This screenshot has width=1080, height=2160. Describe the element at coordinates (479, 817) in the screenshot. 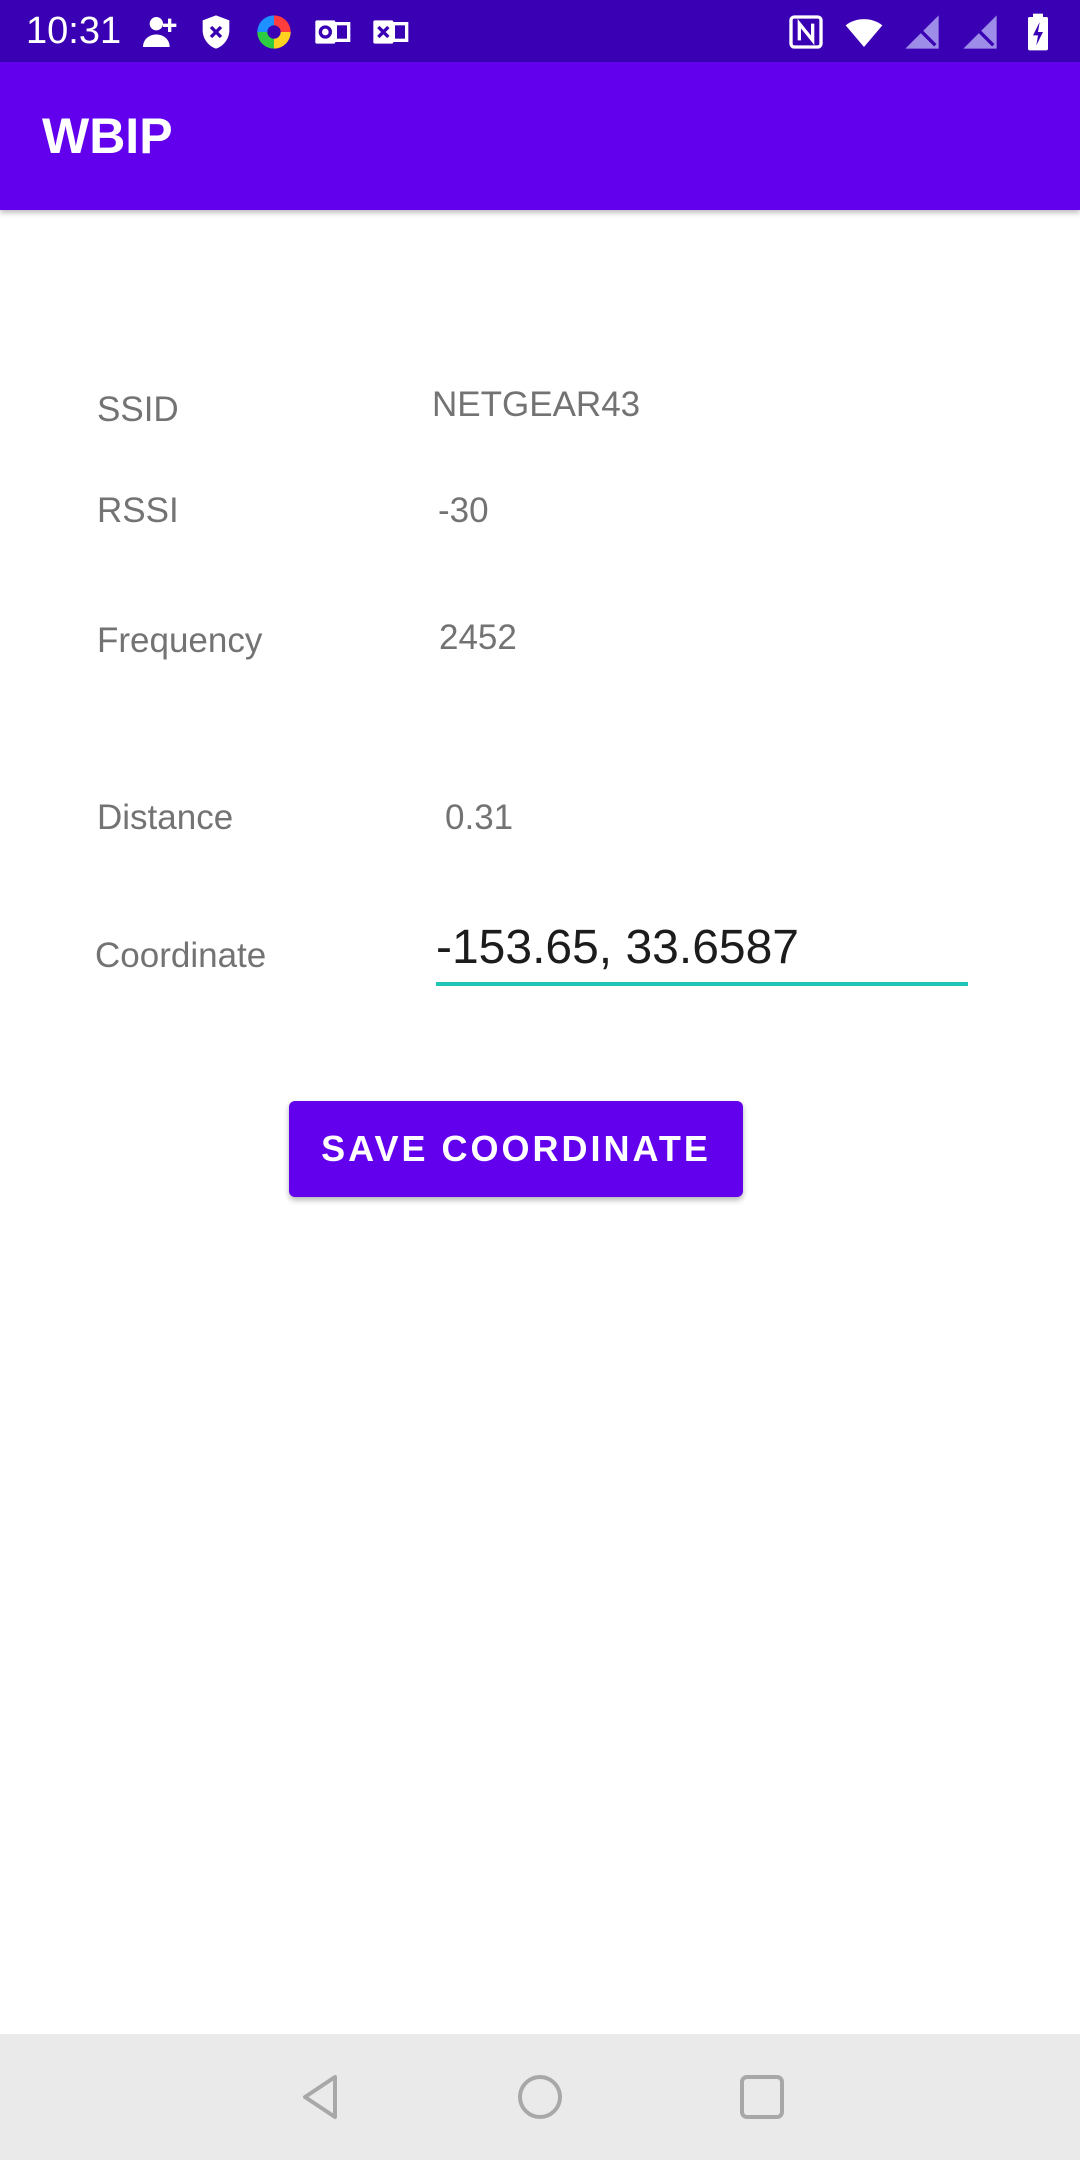

I see `distance-value: 0.31` at that location.